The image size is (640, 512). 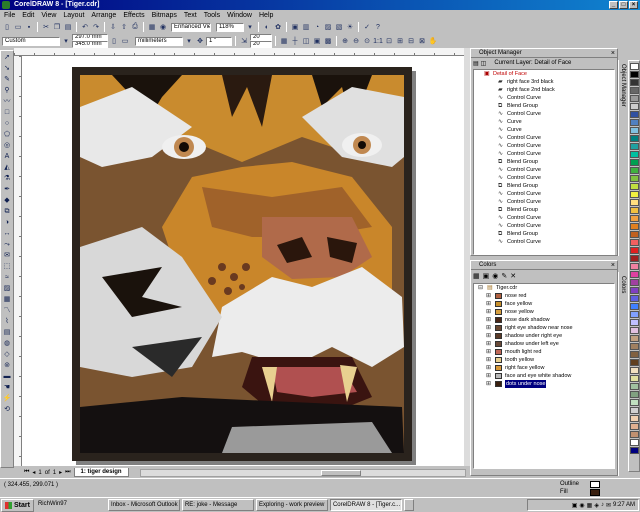 I want to click on last-page-icon: ⏭, so click(x=67, y=472).